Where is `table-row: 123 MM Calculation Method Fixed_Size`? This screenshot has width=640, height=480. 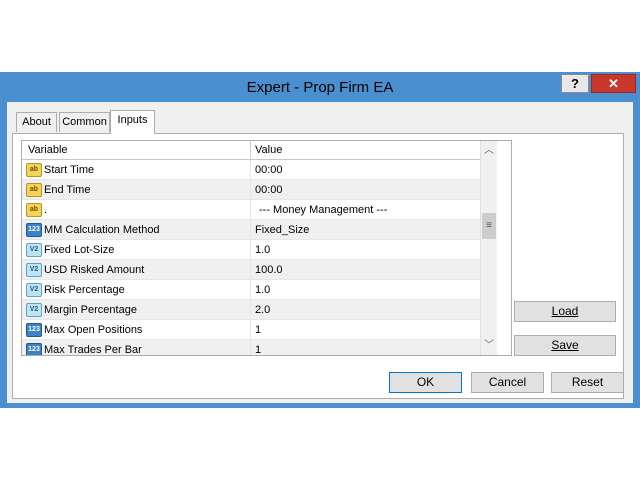
table-row: 123 MM Calculation Method Fixed_Size is located at coordinates (251, 230).